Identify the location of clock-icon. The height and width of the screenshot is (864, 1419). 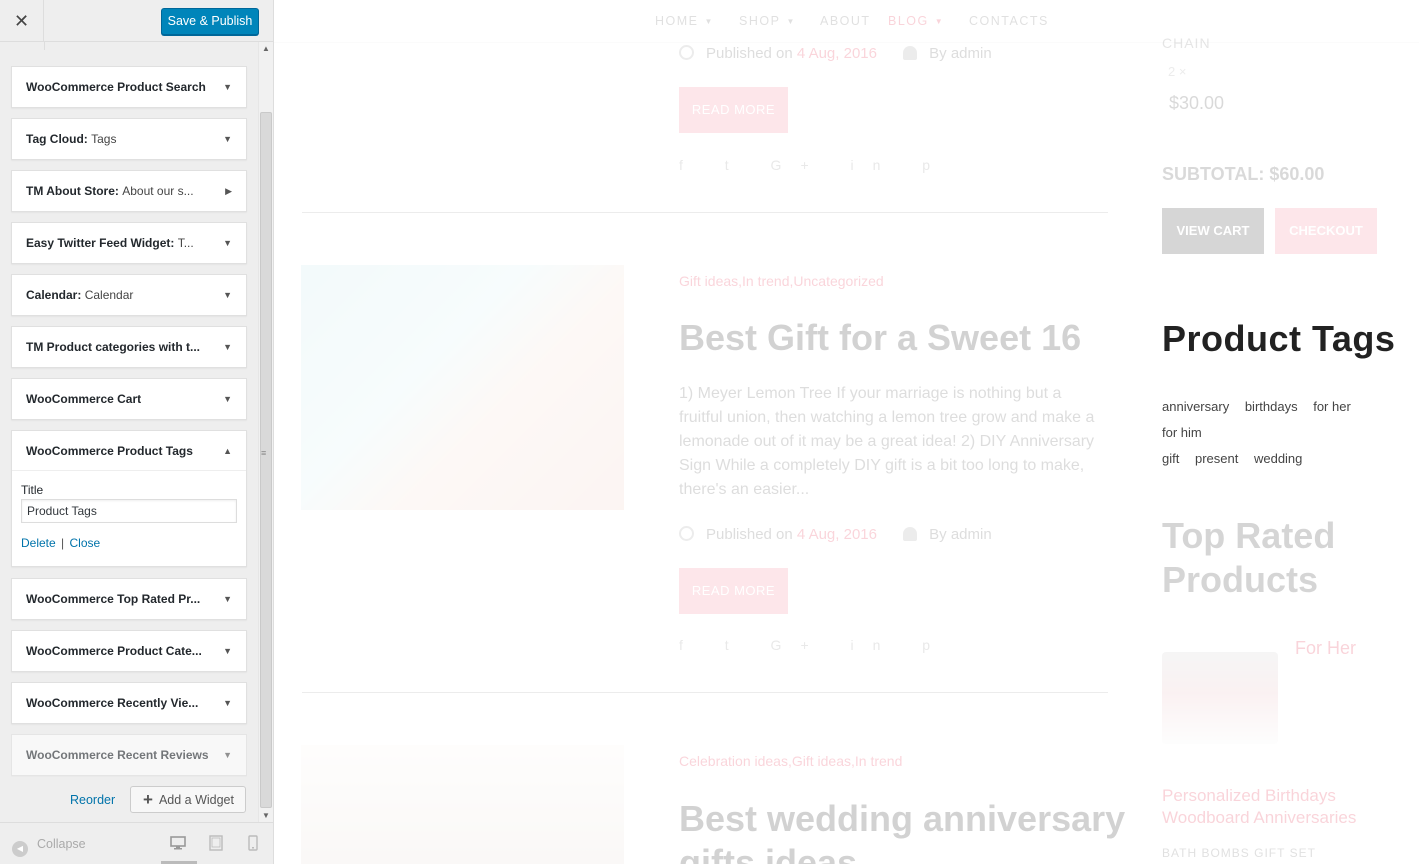
(686, 533).